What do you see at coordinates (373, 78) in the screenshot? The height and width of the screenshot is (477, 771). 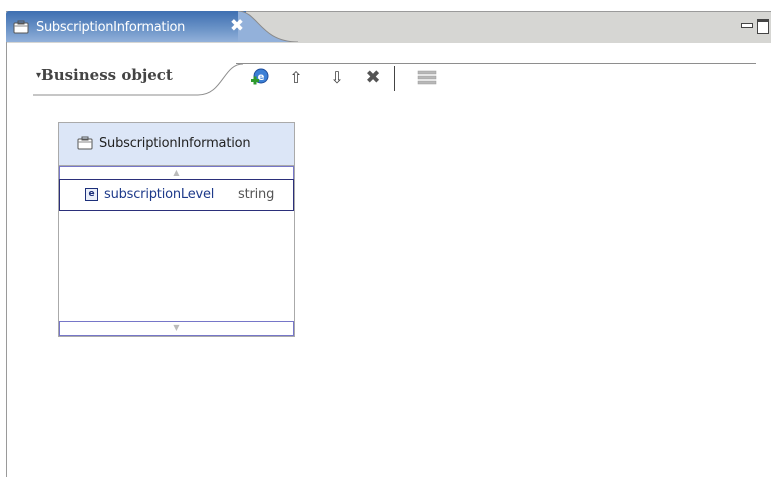 I see `delete-icon: ✖` at bounding box center [373, 78].